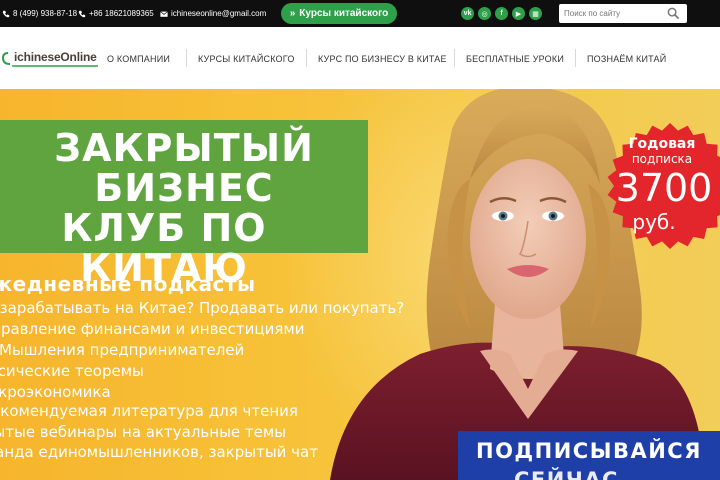  I want to click on site-search, so click(623, 13).